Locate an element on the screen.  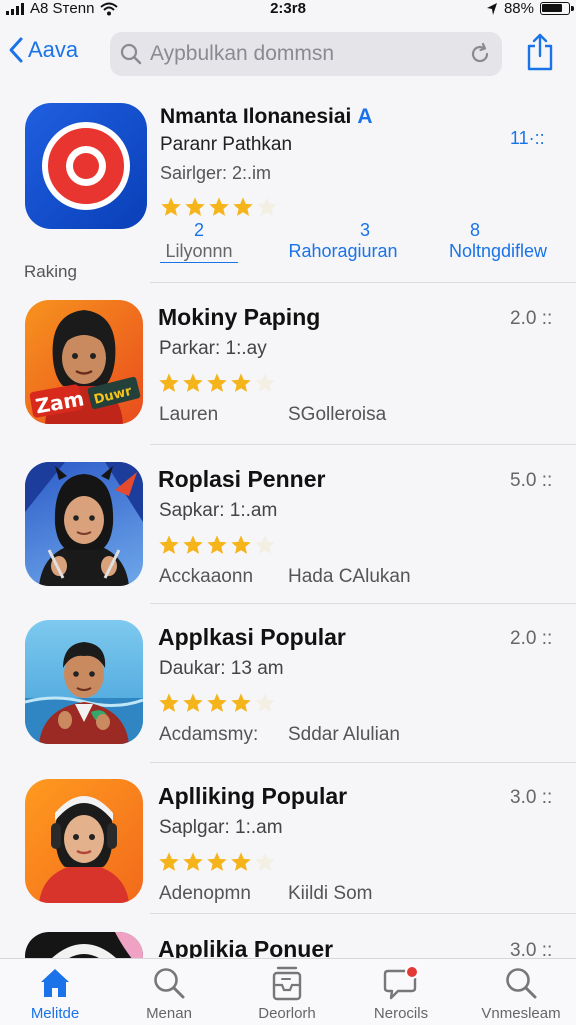
tab-inbox: Deorlorh is located at coordinates (287, 993).